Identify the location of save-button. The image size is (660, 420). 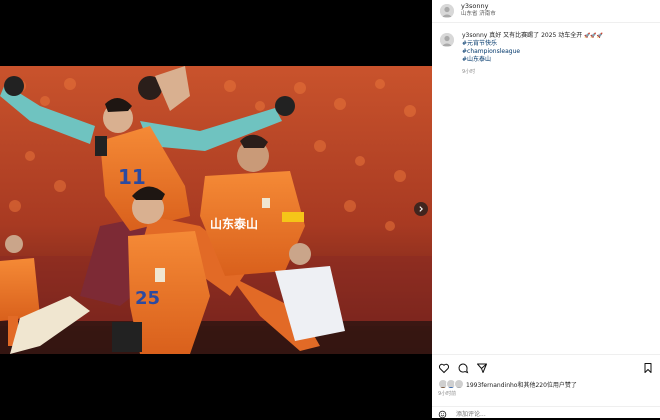
(648, 368).